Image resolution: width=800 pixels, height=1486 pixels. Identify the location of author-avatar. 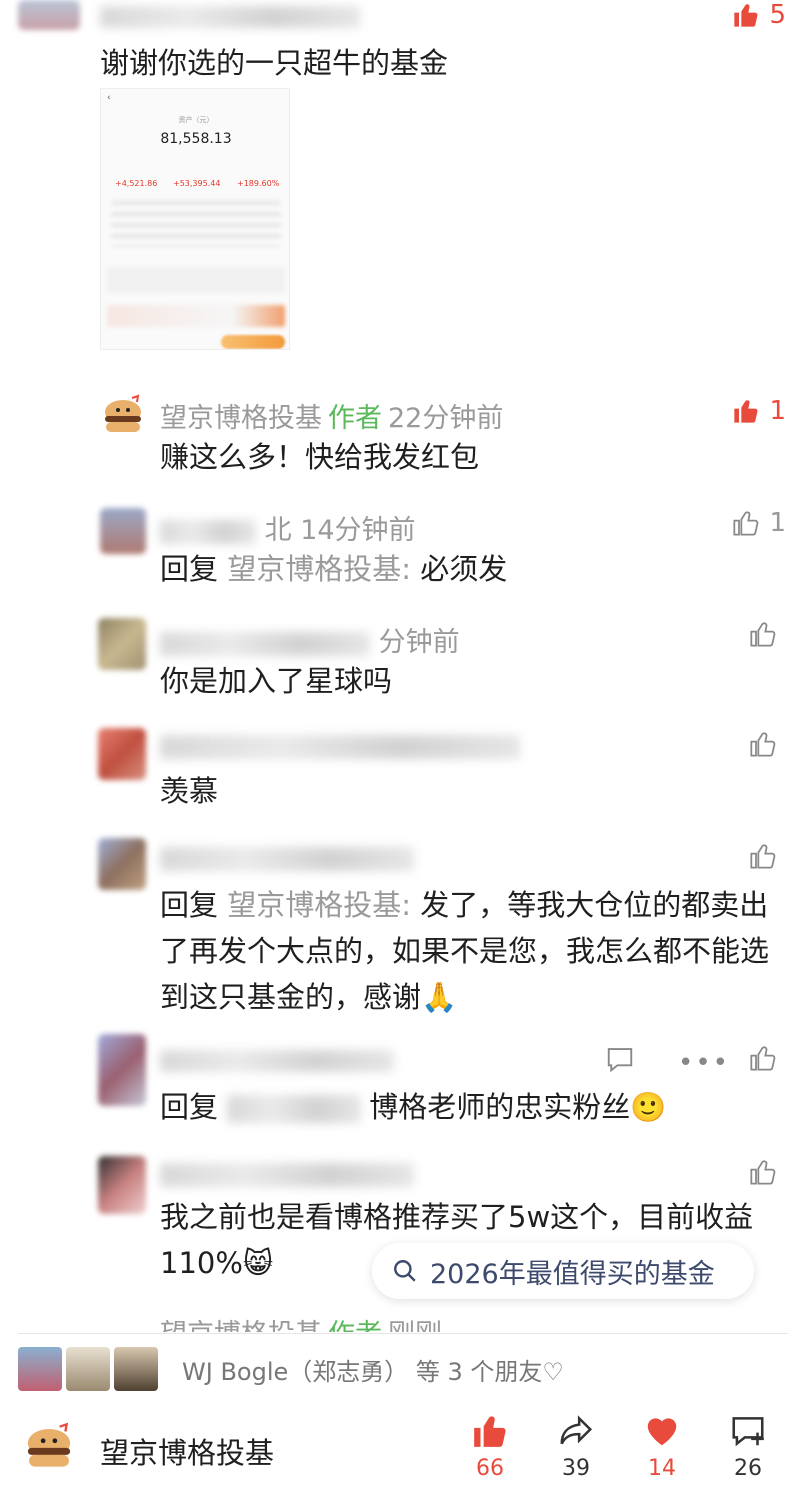
(123, 417).